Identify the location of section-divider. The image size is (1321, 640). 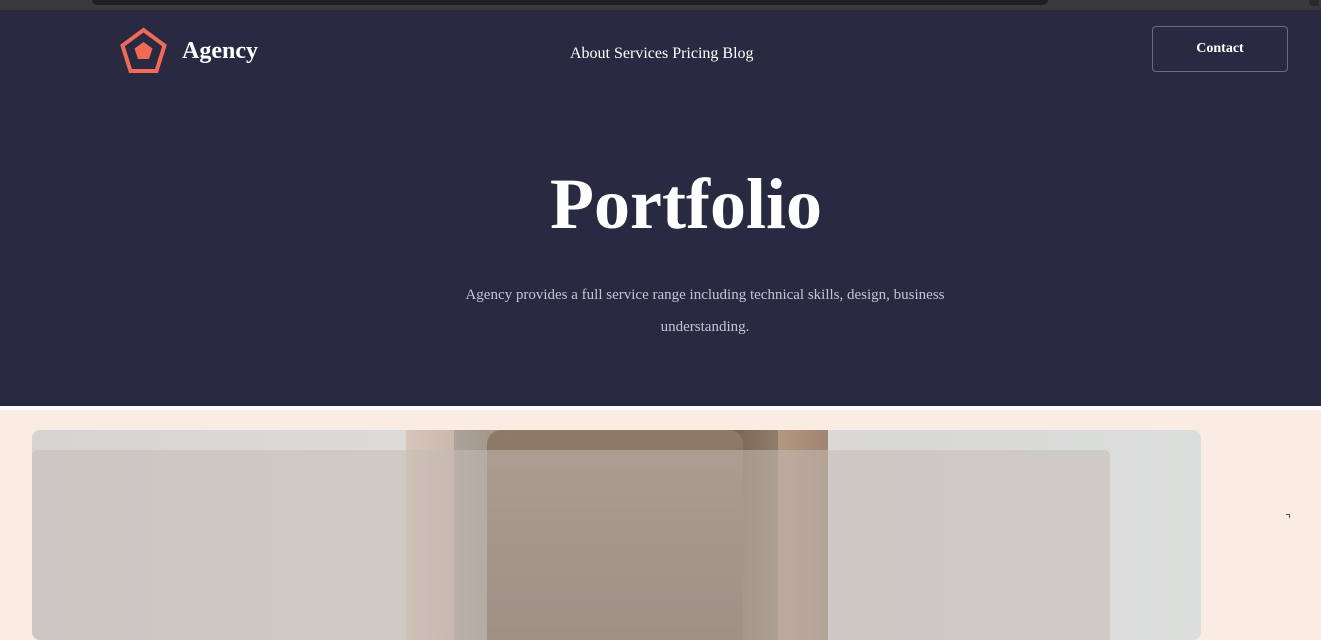
(660, 408).